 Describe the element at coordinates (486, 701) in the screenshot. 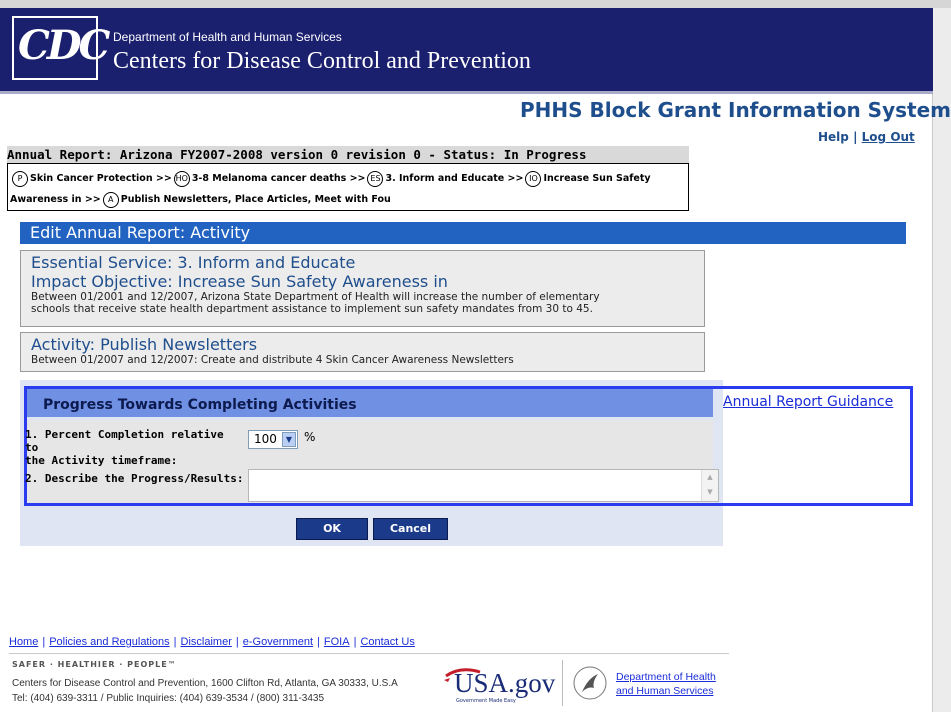

I see `usa-gov-subtitle: Government Made Easy` at that location.